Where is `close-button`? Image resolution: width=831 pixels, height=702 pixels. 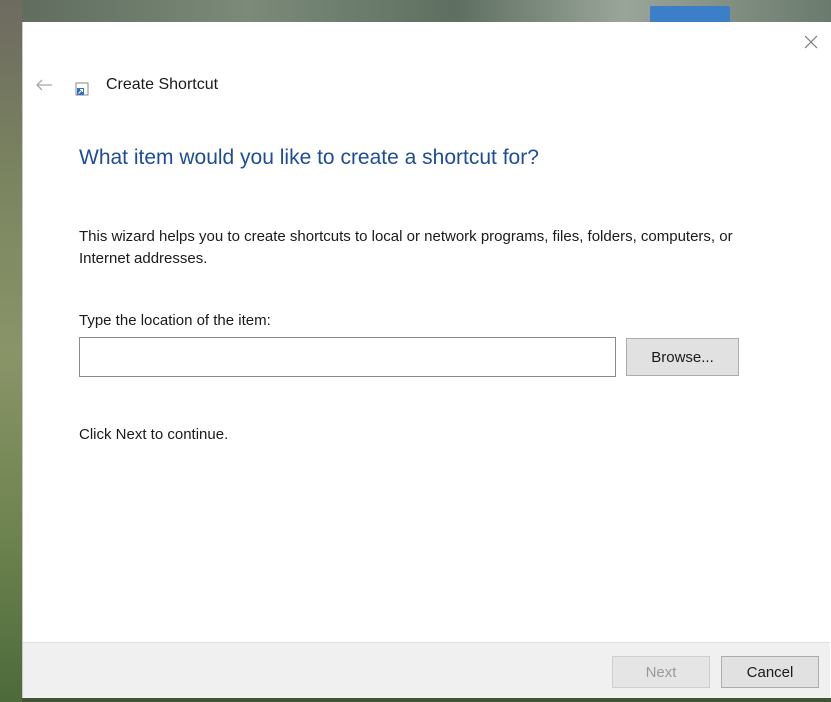
close-button is located at coordinates (811, 42).